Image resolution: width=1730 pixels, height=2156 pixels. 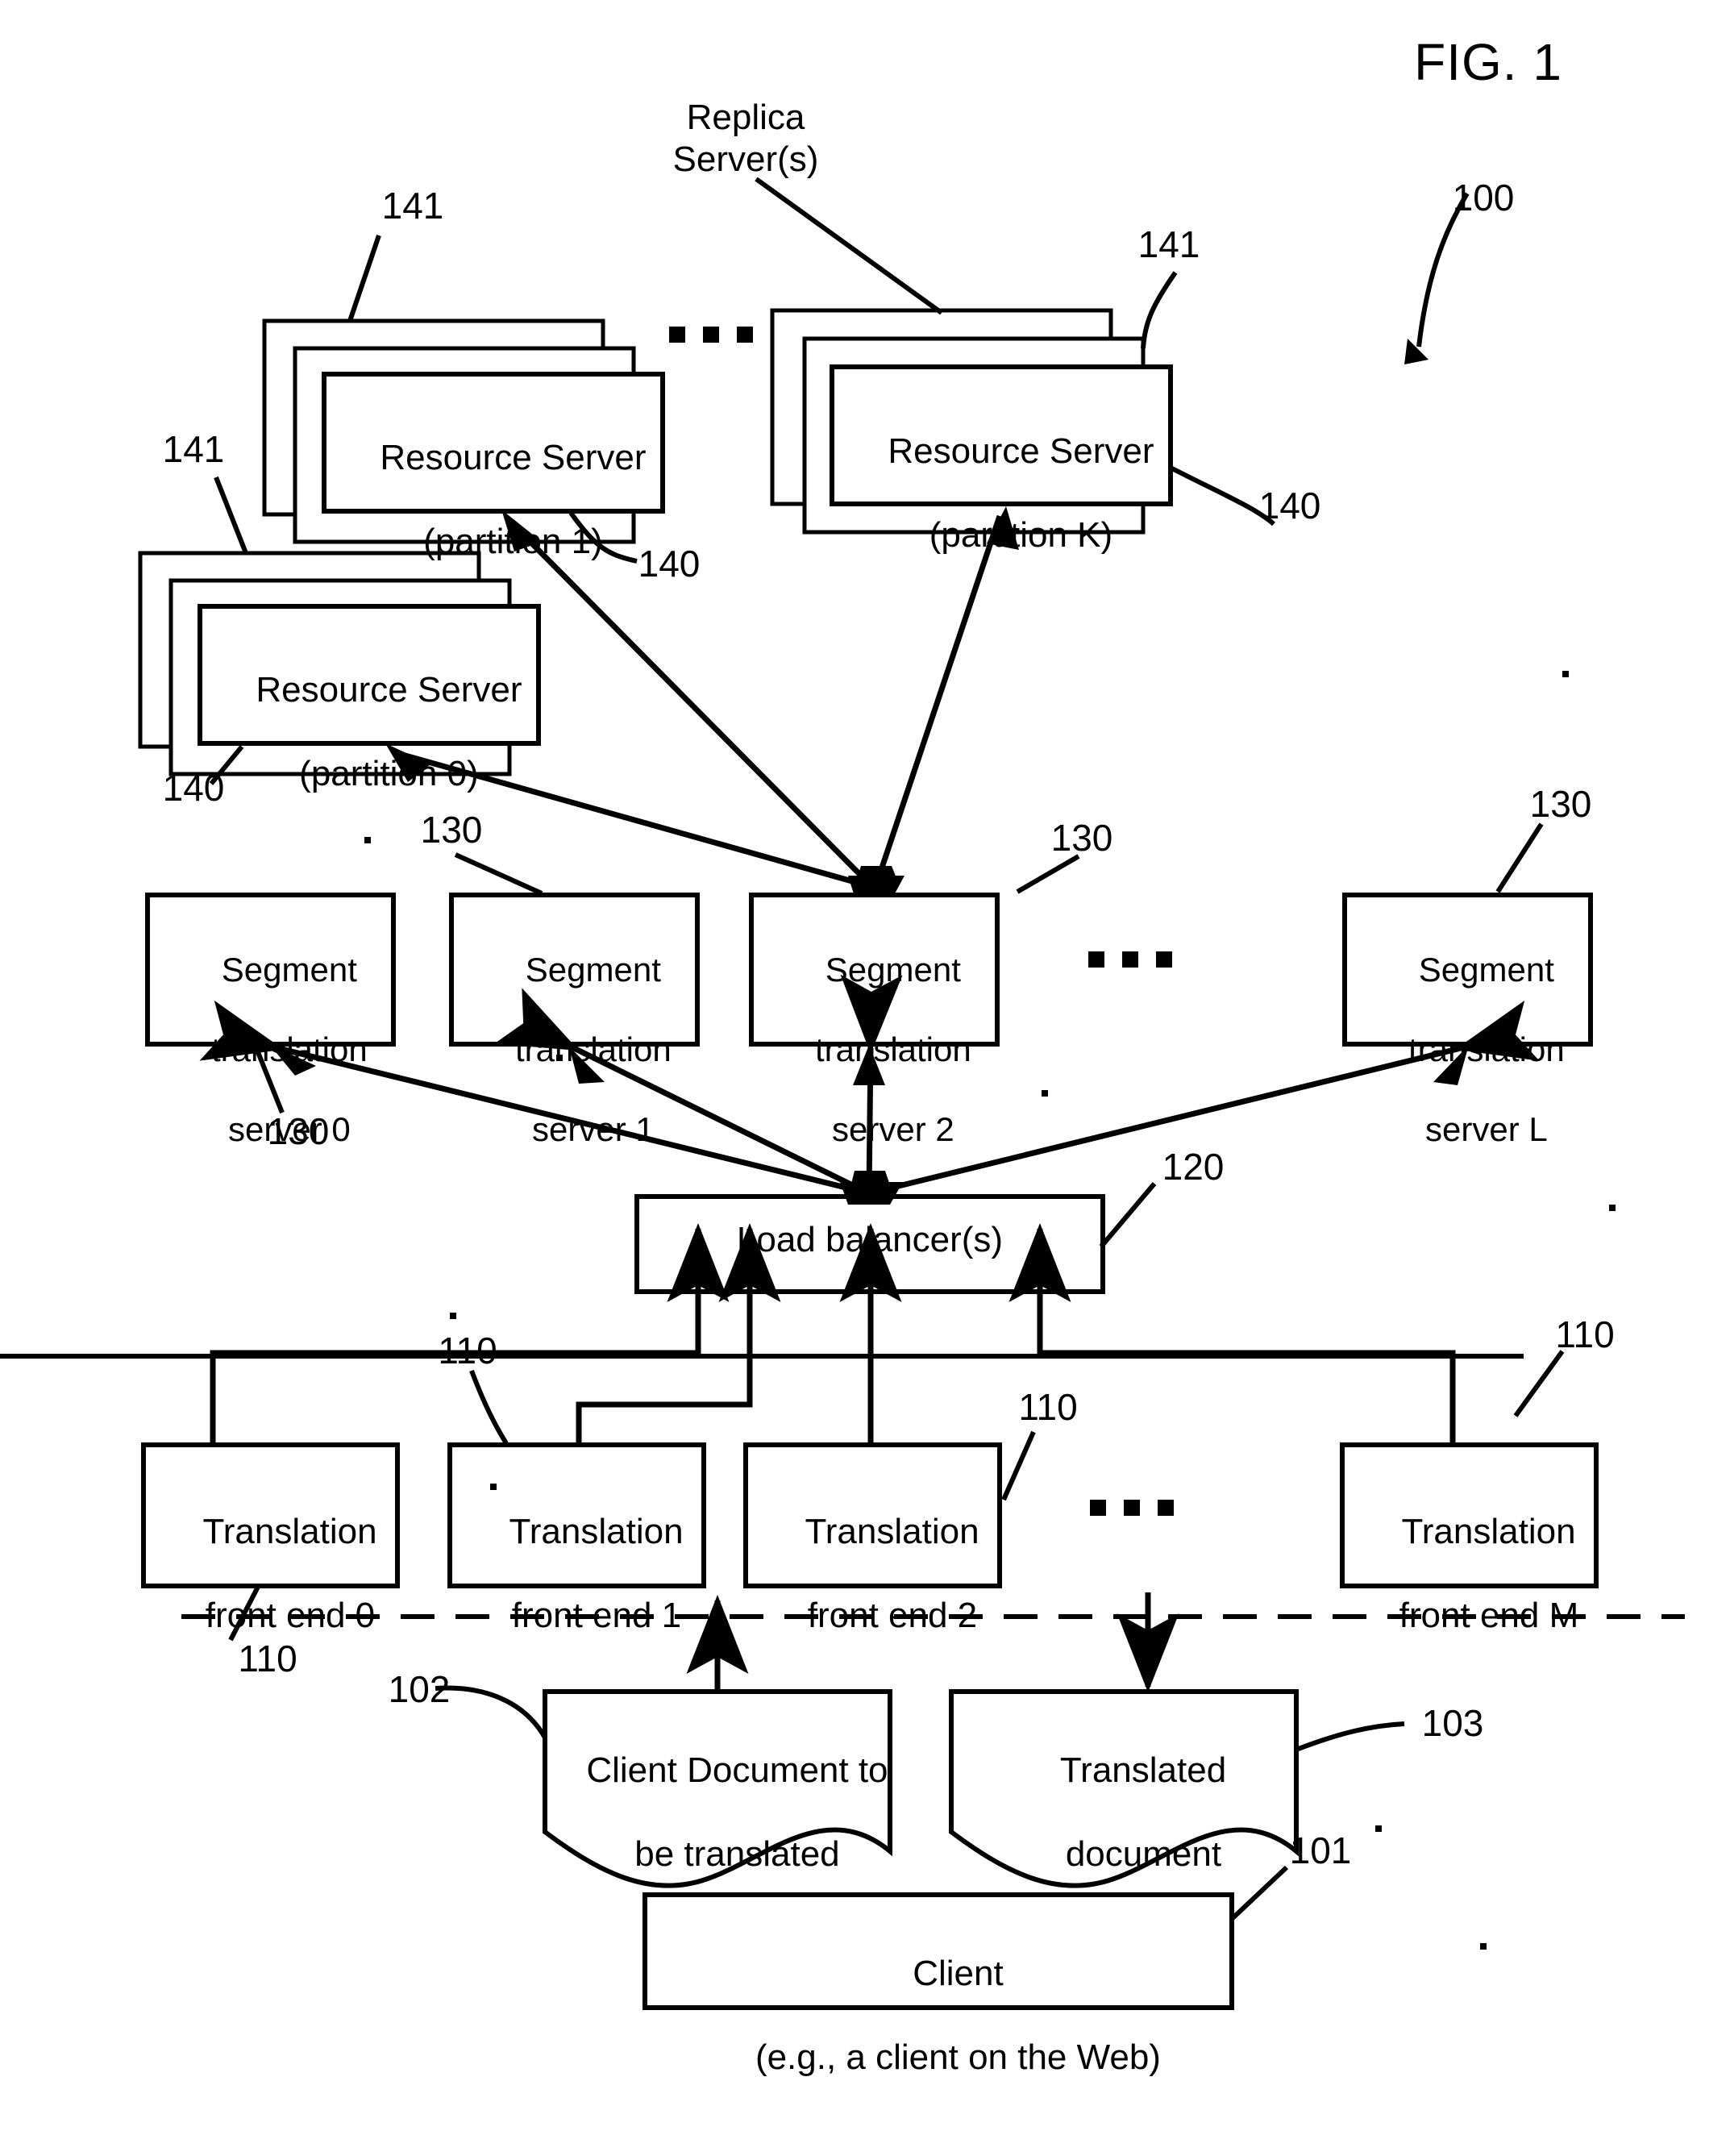 I want to click on ref-141-partition1: 141, so click(x=413, y=206).